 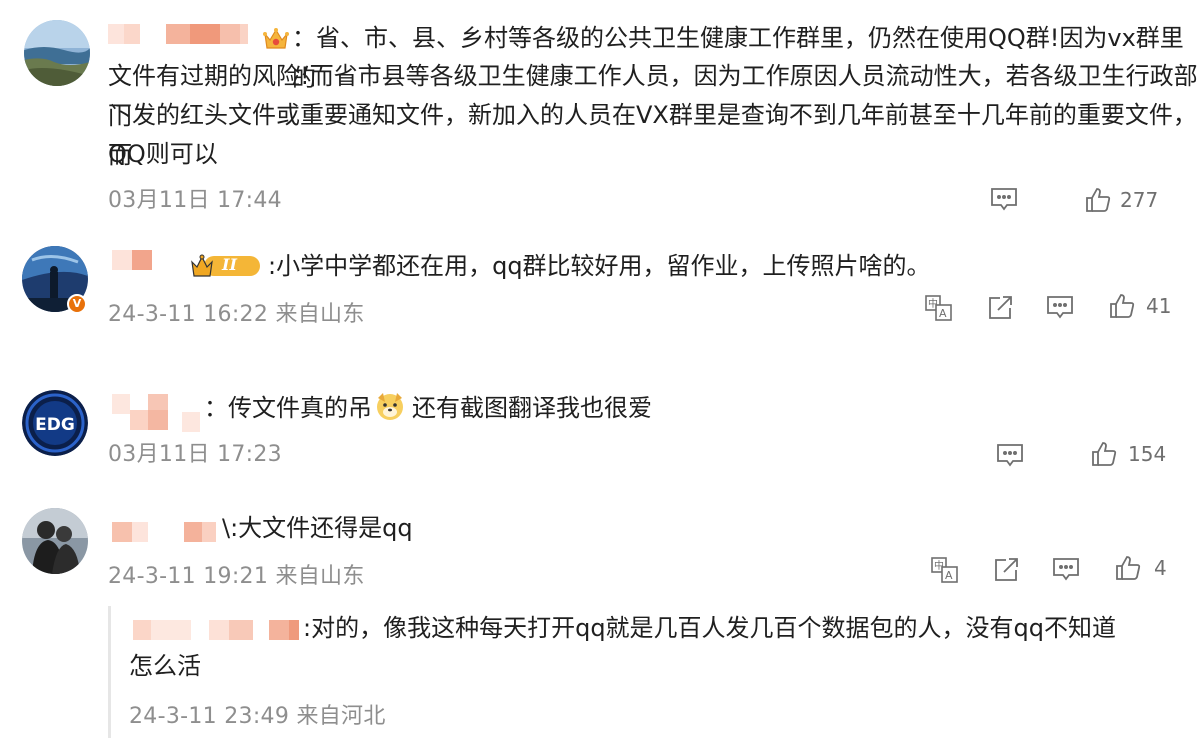 I want to click on comment-text: ：传文件真的吊, so click(x=288, y=408).